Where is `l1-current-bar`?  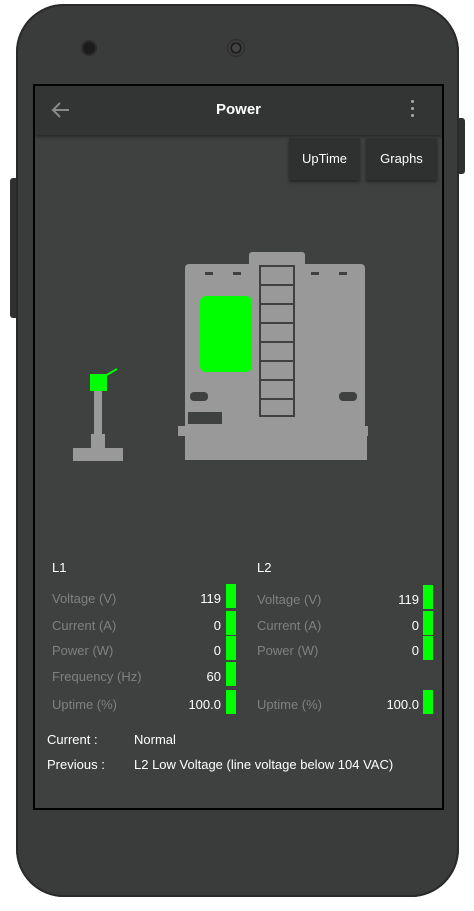 l1-current-bar is located at coordinates (231, 623).